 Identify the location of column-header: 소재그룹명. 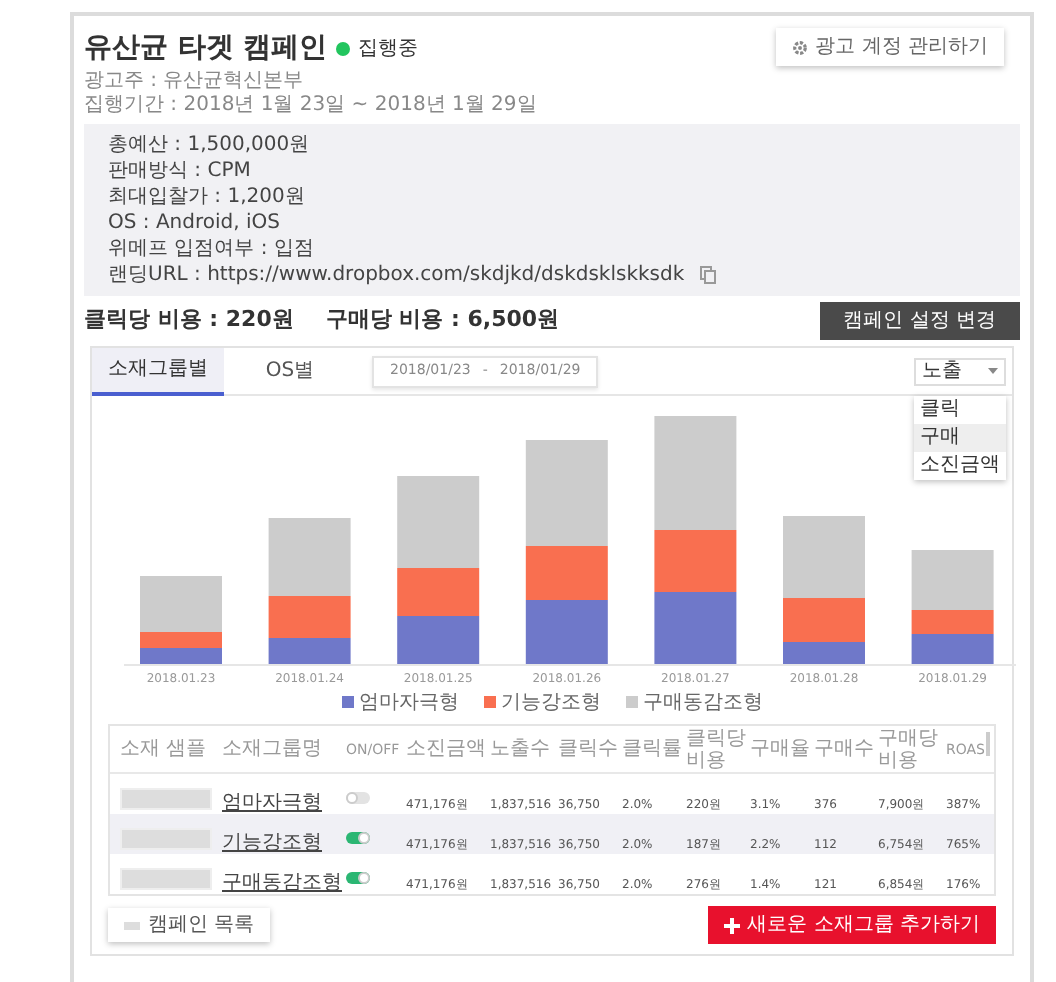
(272, 749).